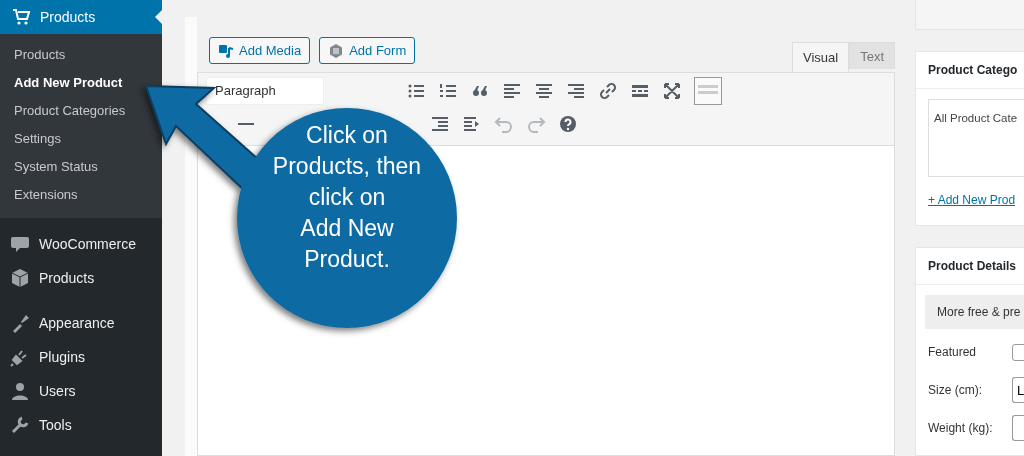 Image resolution: width=1024 pixels, height=456 pixels. Describe the element at coordinates (1018, 390) in the screenshot. I see `input-field: L` at that location.